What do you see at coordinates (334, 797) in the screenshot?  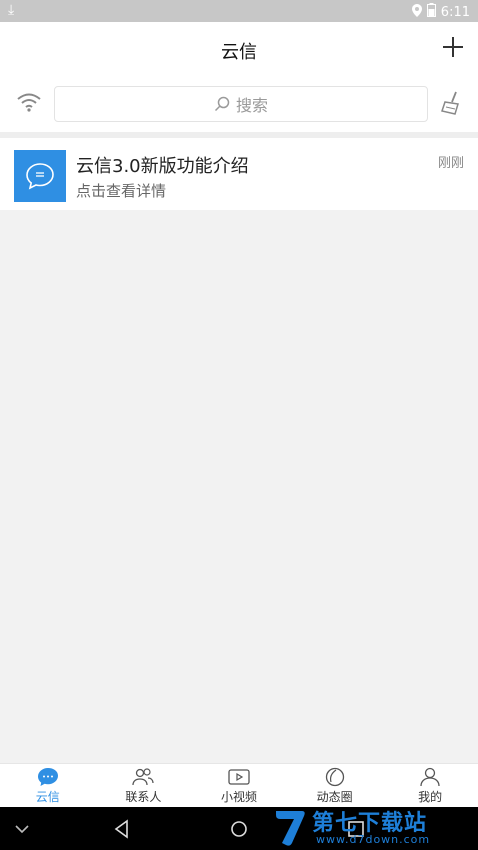 I see `tab-label: 动态圈` at bounding box center [334, 797].